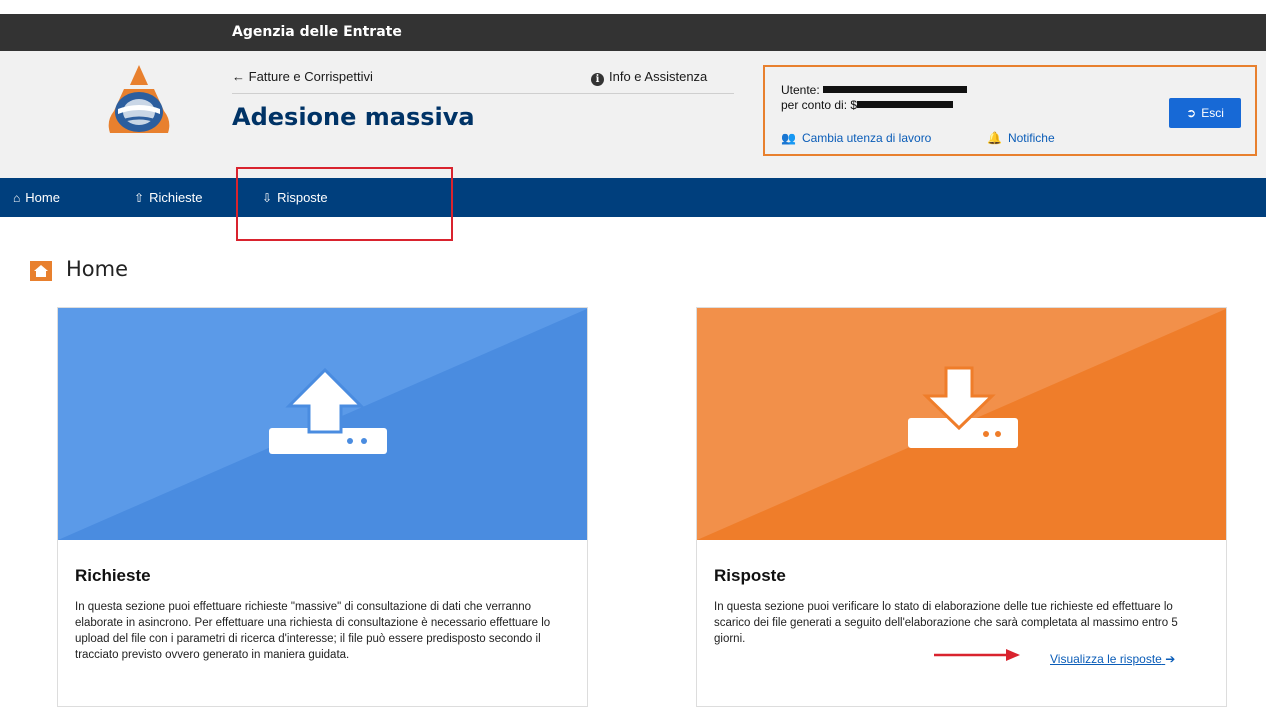  I want to click on agenzia-logo, so click(139, 99).